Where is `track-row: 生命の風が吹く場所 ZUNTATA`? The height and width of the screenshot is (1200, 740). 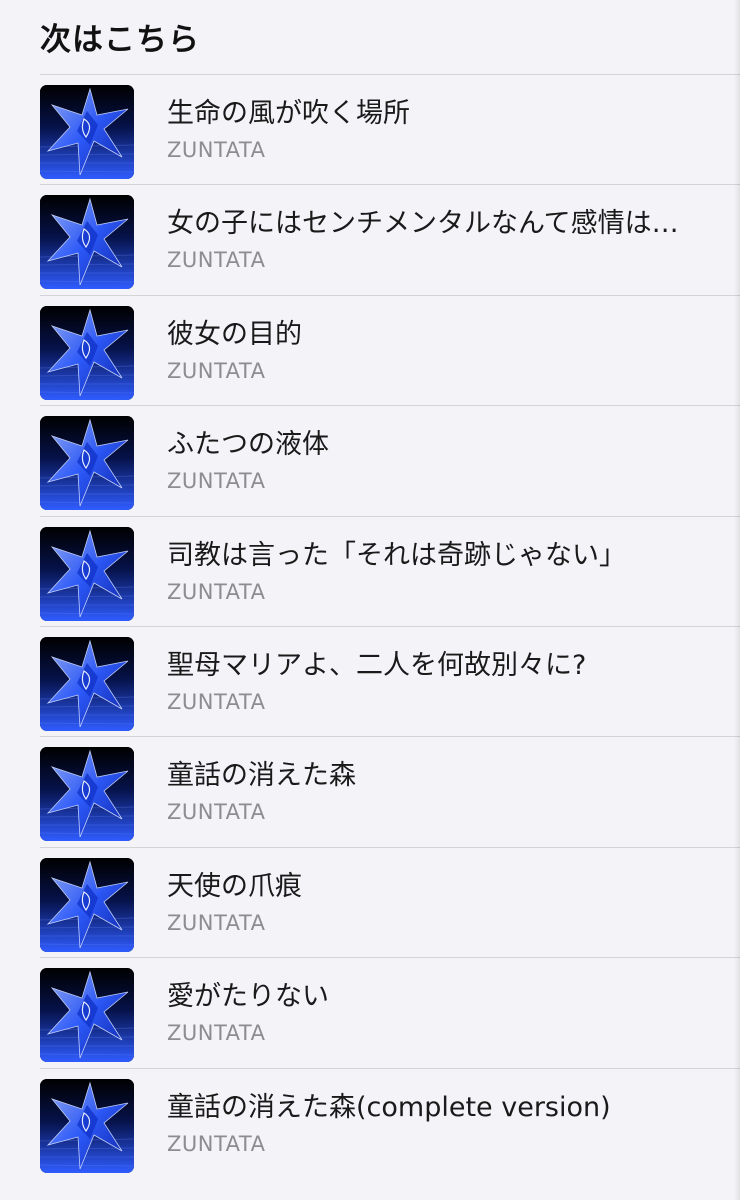 track-row: 生命の風が吹く場所 ZUNTATA is located at coordinates (390, 129).